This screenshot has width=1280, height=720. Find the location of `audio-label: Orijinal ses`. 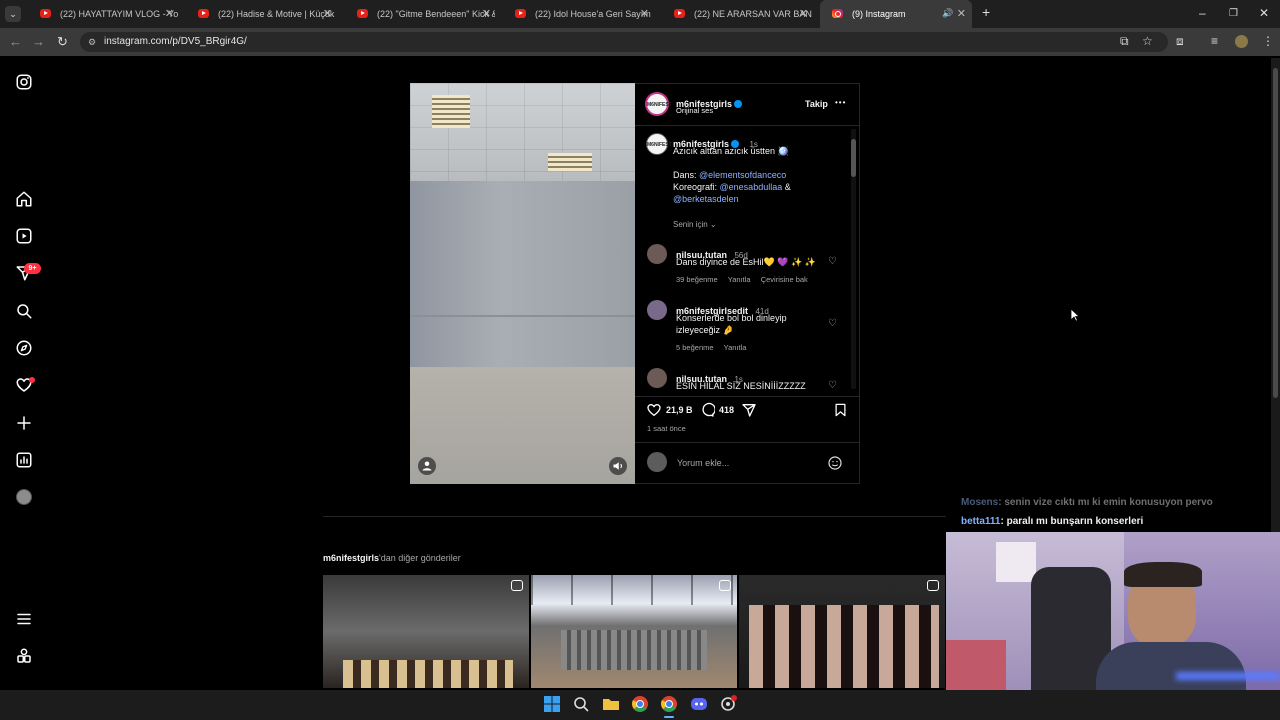

audio-label: Orijinal ses is located at coordinates (694, 110).